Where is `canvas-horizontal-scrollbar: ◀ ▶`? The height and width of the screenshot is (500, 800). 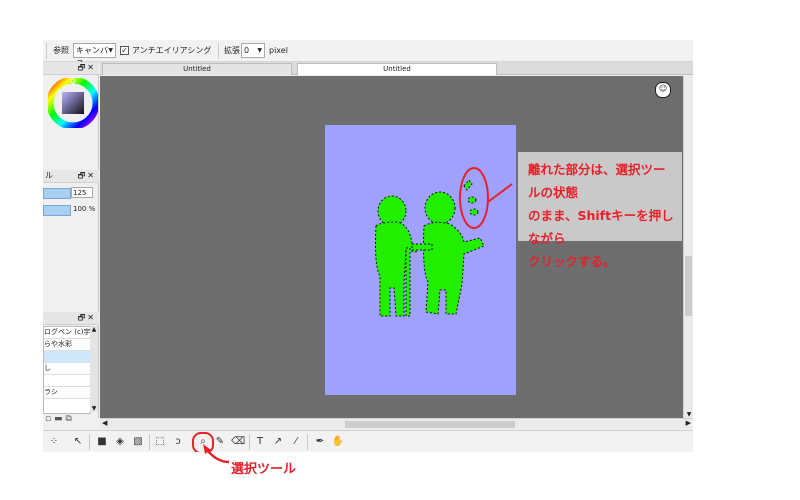
canvas-horizontal-scrollbar: ◀ ▶ is located at coordinates (396, 423).